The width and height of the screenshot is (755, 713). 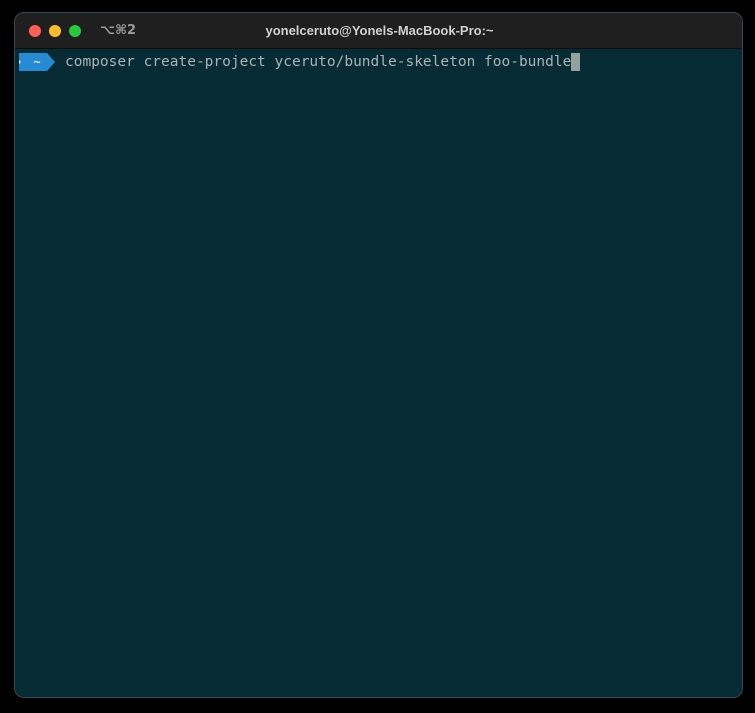 I want to click on text-cursor, so click(x=576, y=62).